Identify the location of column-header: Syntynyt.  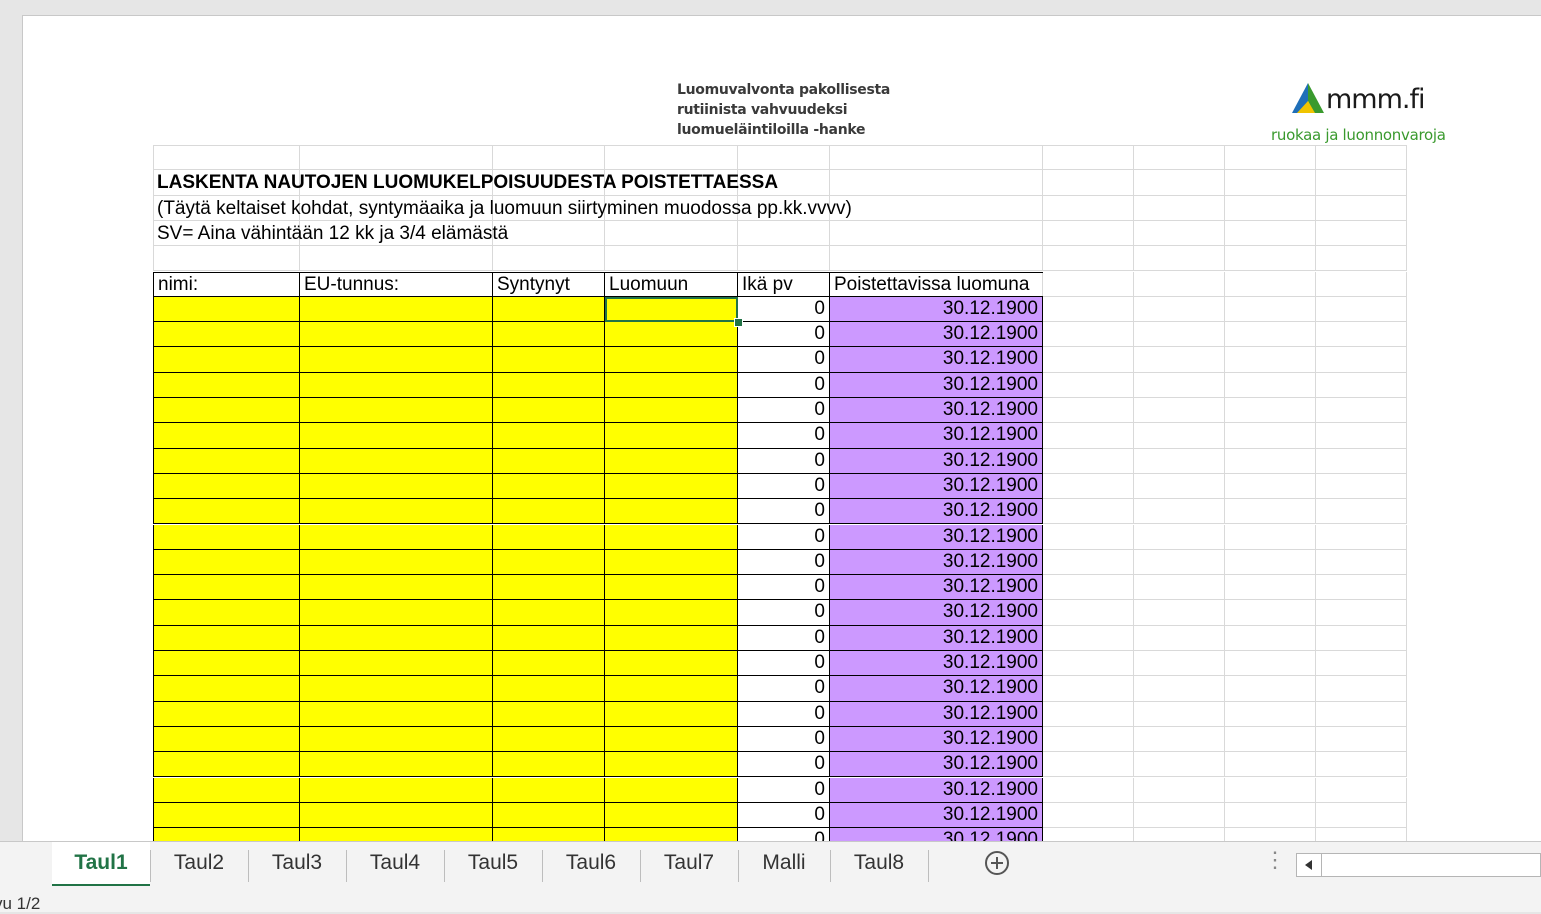
(549, 284).